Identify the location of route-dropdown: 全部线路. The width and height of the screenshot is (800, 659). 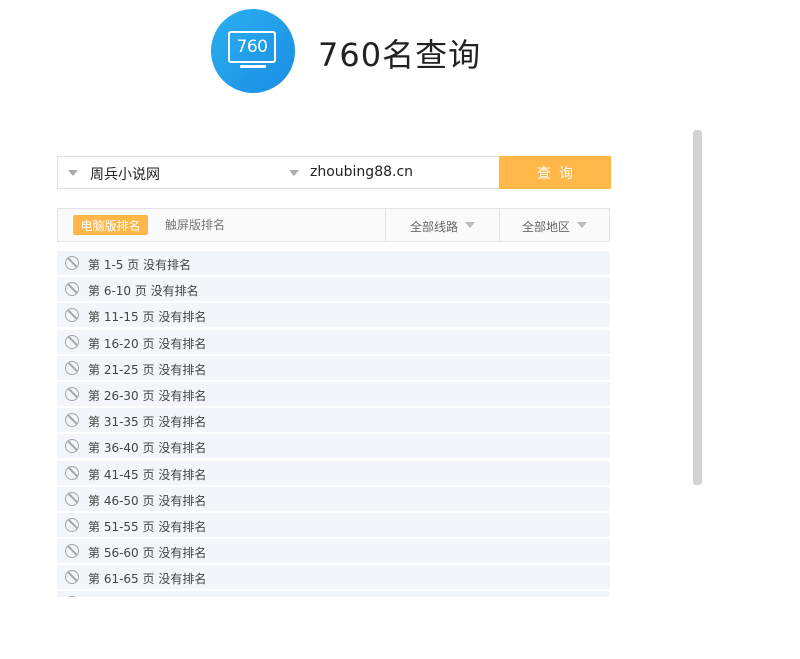
(442, 225).